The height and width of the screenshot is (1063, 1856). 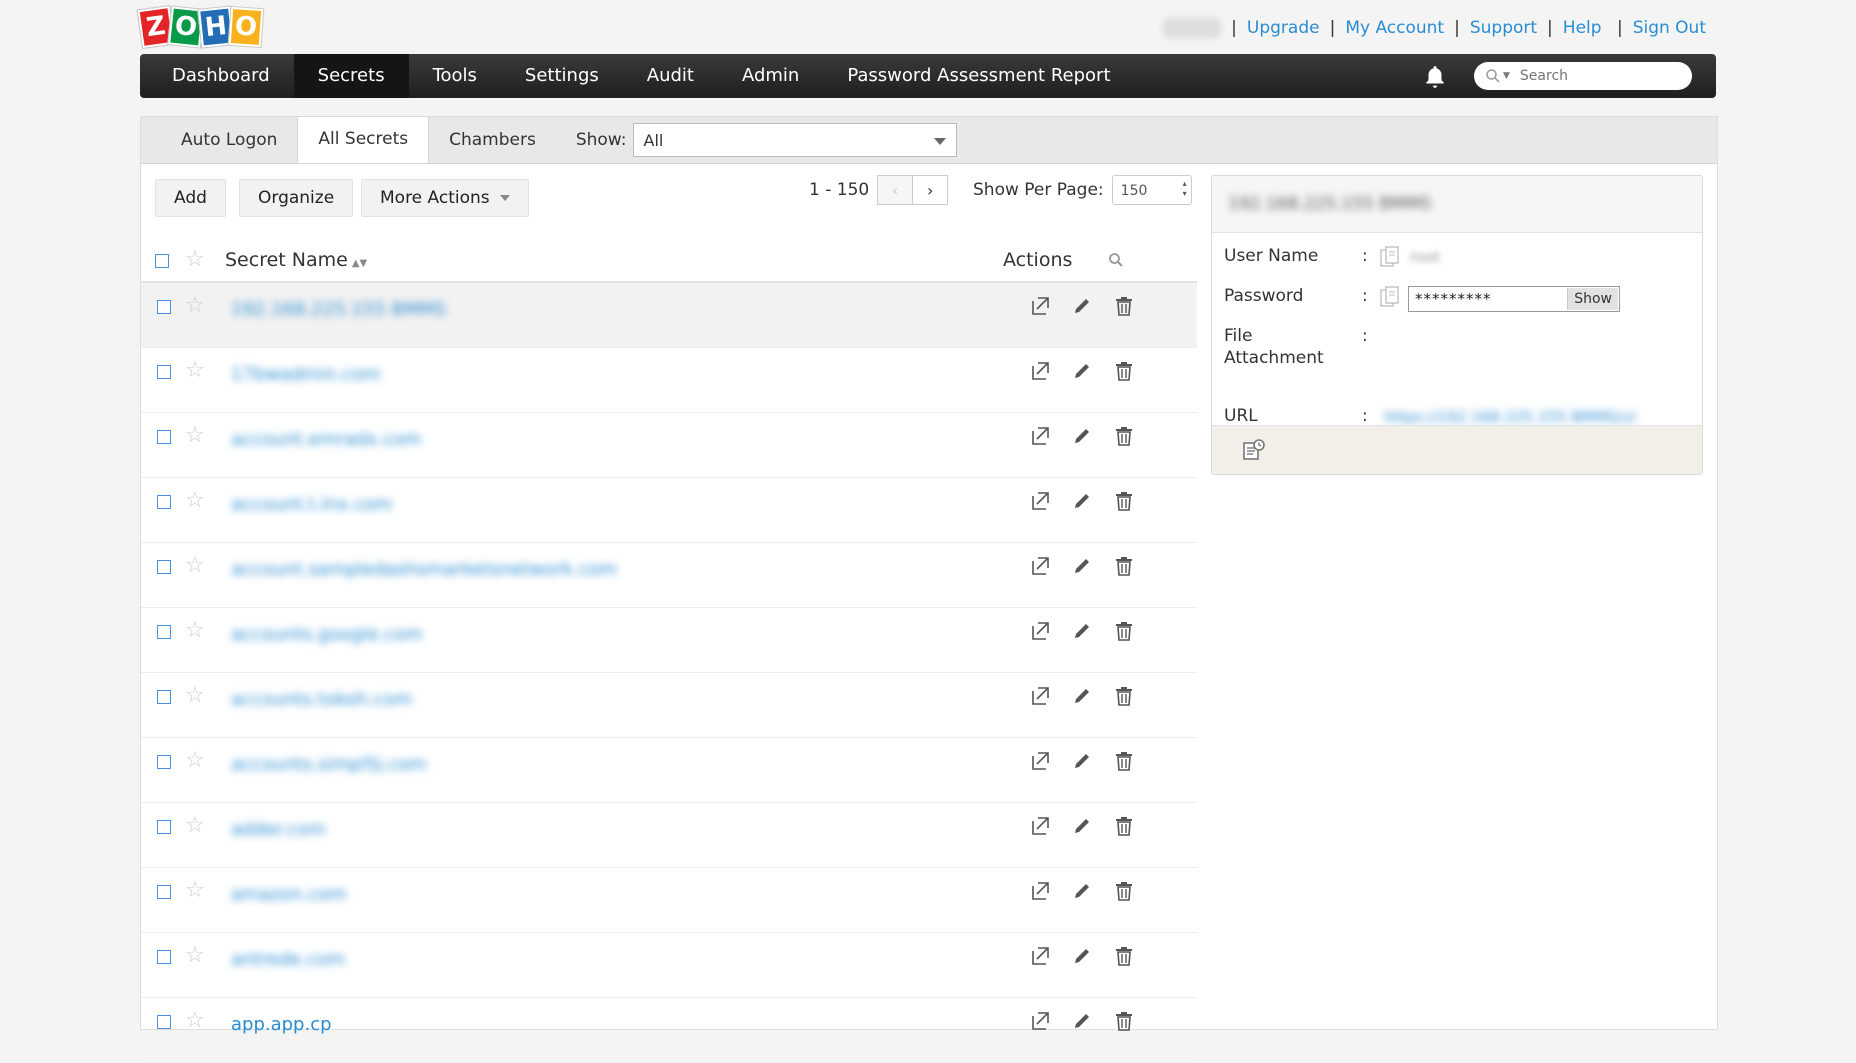 What do you see at coordinates (338, 309) in the screenshot?
I see `secret-name-link: 192.168.225.155 BMMS` at bounding box center [338, 309].